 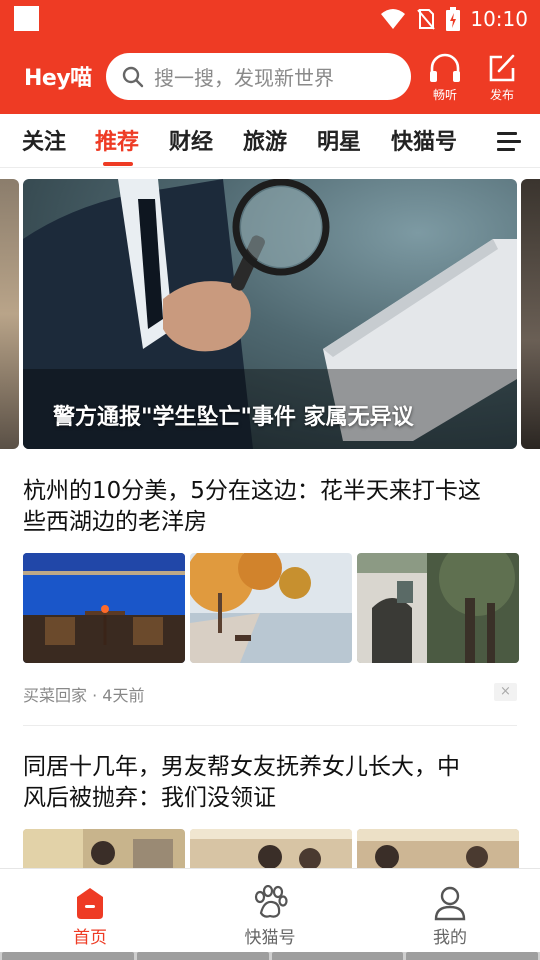 What do you see at coordinates (445, 67) in the screenshot?
I see `headphones-icon` at bounding box center [445, 67].